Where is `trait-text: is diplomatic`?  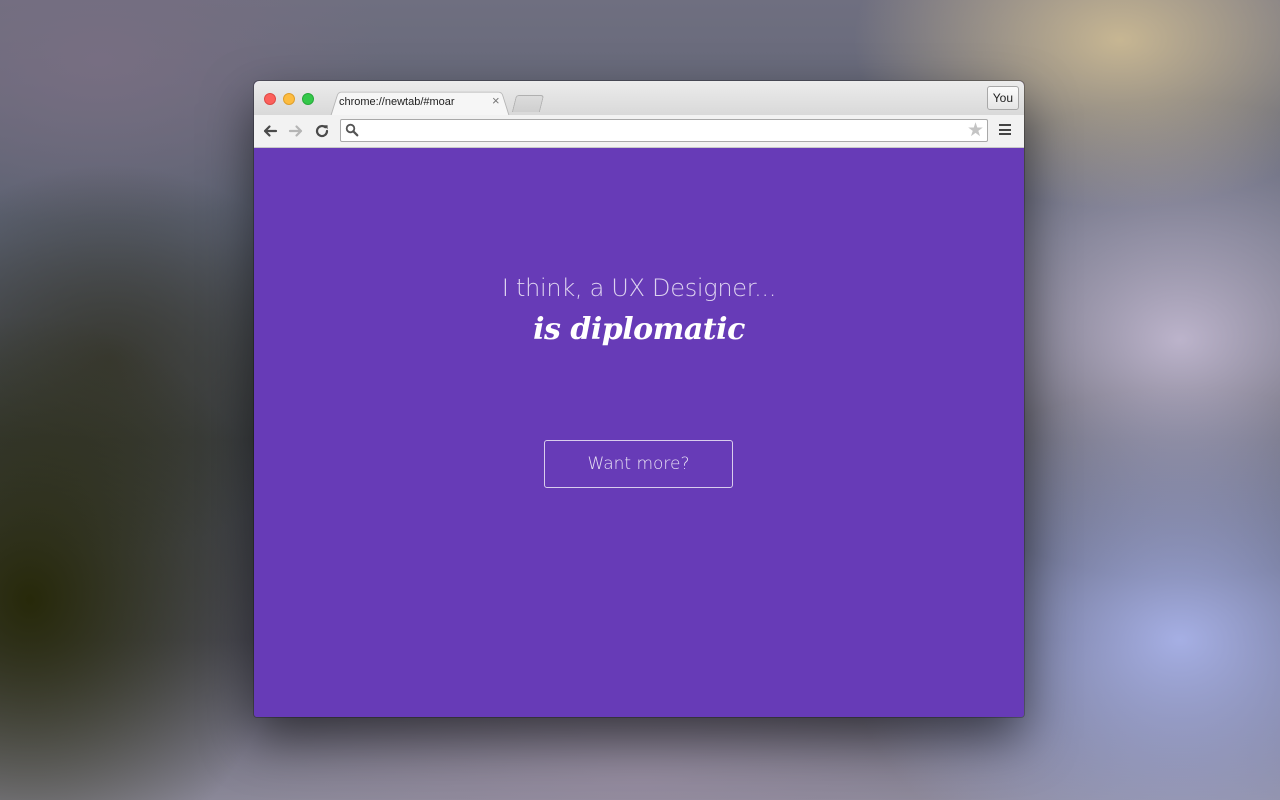 trait-text: is diplomatic is located at coordinates (639, 329).